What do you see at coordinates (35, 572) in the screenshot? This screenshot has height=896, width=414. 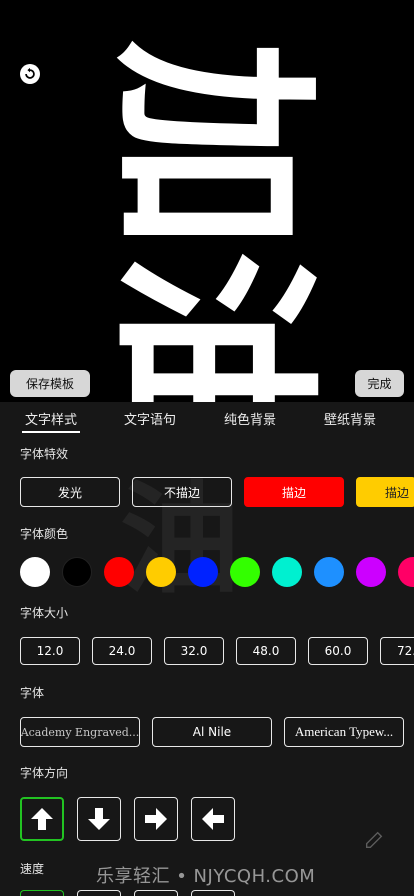 I see `color-white` at bounding box center [35, 572].